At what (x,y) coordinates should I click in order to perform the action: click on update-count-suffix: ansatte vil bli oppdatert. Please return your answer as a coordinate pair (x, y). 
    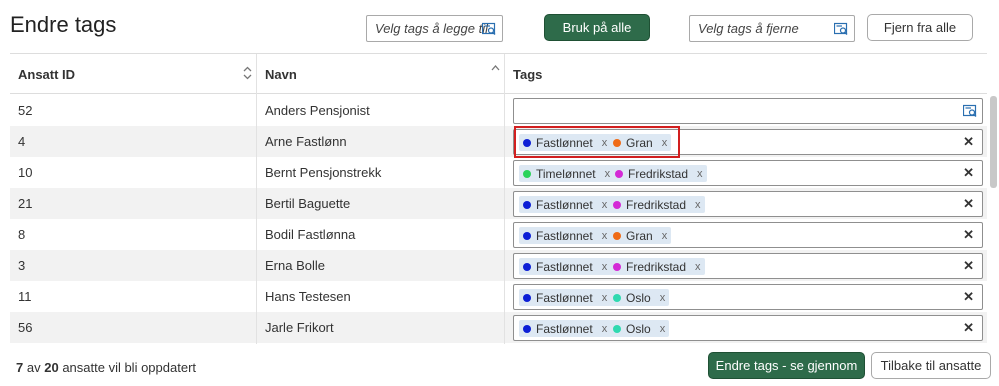
    Looking at the image, I should click on (129, 367).